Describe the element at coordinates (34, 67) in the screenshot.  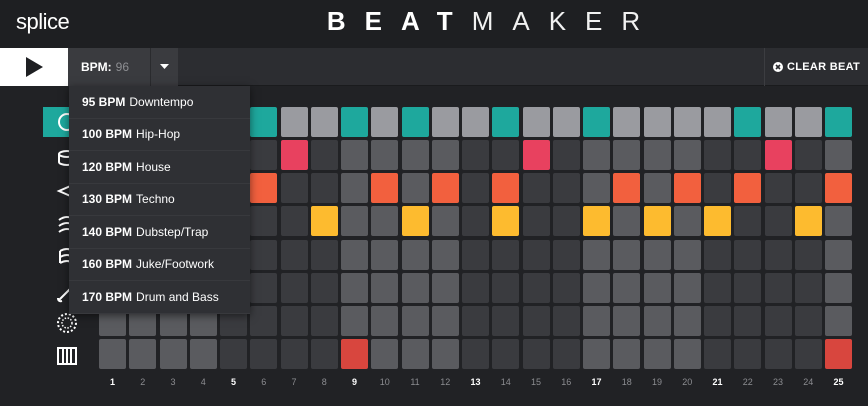
I see `play-button` at that location.